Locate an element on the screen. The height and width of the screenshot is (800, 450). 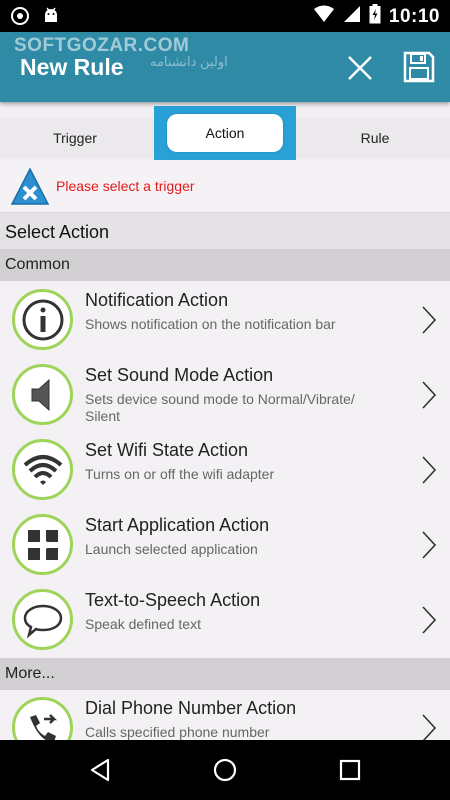
action-title: Notification Action is located at coordinates (157, 300).